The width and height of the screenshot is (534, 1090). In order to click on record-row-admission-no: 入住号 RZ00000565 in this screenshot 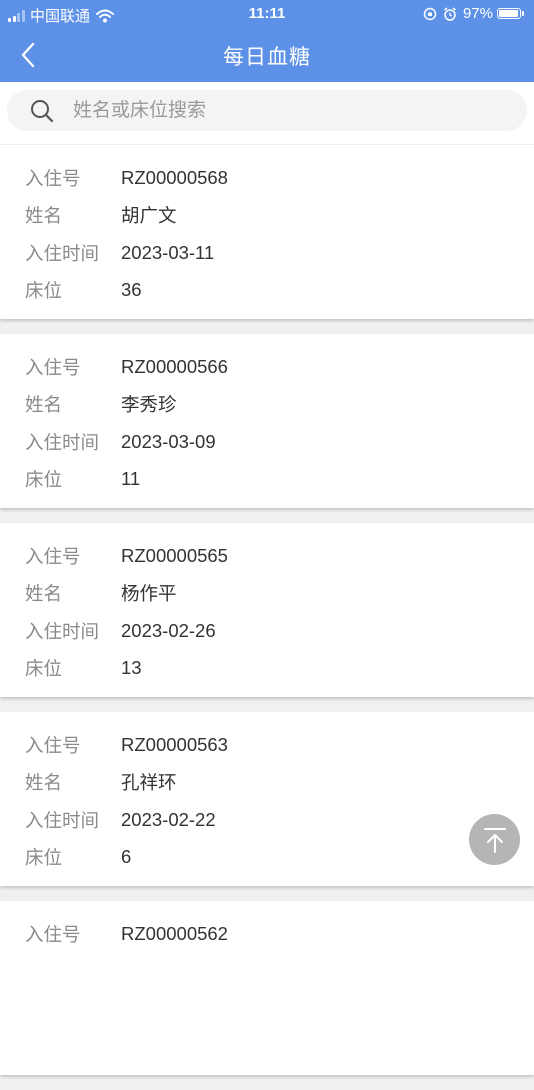, I will do `click(267, 556)`.